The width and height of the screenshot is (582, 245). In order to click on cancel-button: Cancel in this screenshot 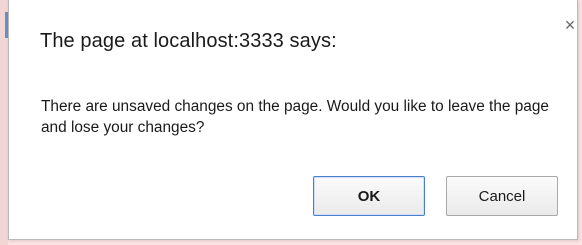, I will do `click(502, 196)`.